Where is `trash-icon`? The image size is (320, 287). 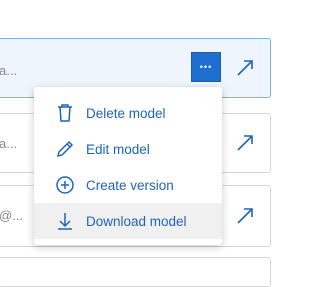 trash-icon is located at coordinates (65, 113).